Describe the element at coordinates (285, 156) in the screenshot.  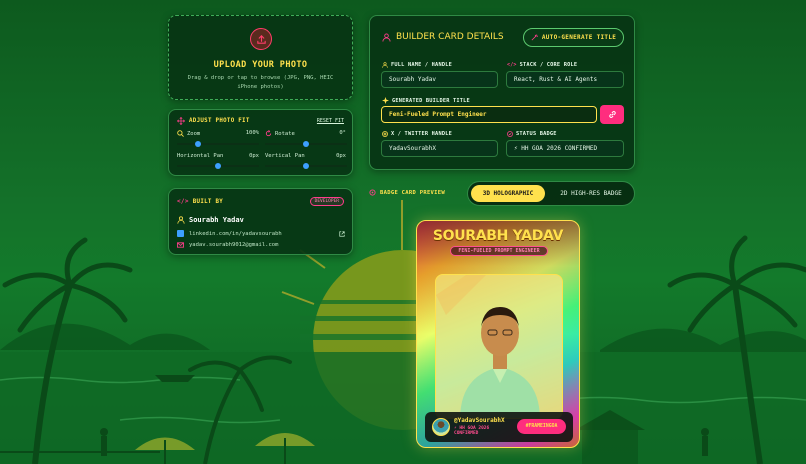
I see `vpan-label: Vertical Pan` at that location.